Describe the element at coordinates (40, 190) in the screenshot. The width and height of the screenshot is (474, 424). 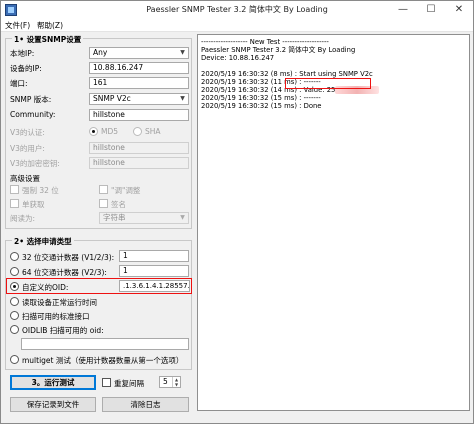
I see `force32-label: 强制 32 位` at that location.